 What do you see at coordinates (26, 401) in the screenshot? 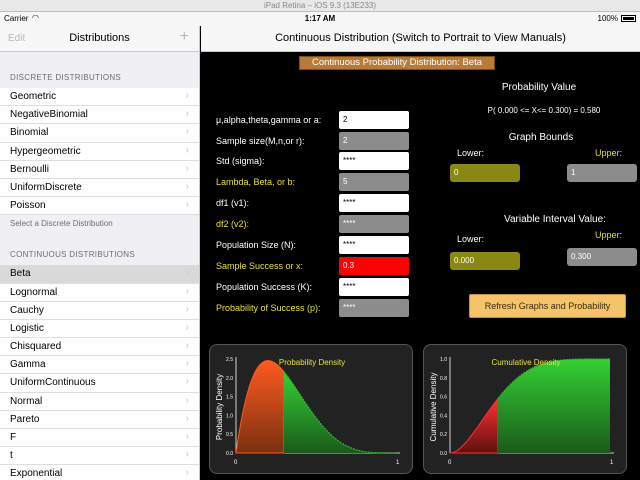
I see `list-item-label: Normal` at bounding box center [26, 401].